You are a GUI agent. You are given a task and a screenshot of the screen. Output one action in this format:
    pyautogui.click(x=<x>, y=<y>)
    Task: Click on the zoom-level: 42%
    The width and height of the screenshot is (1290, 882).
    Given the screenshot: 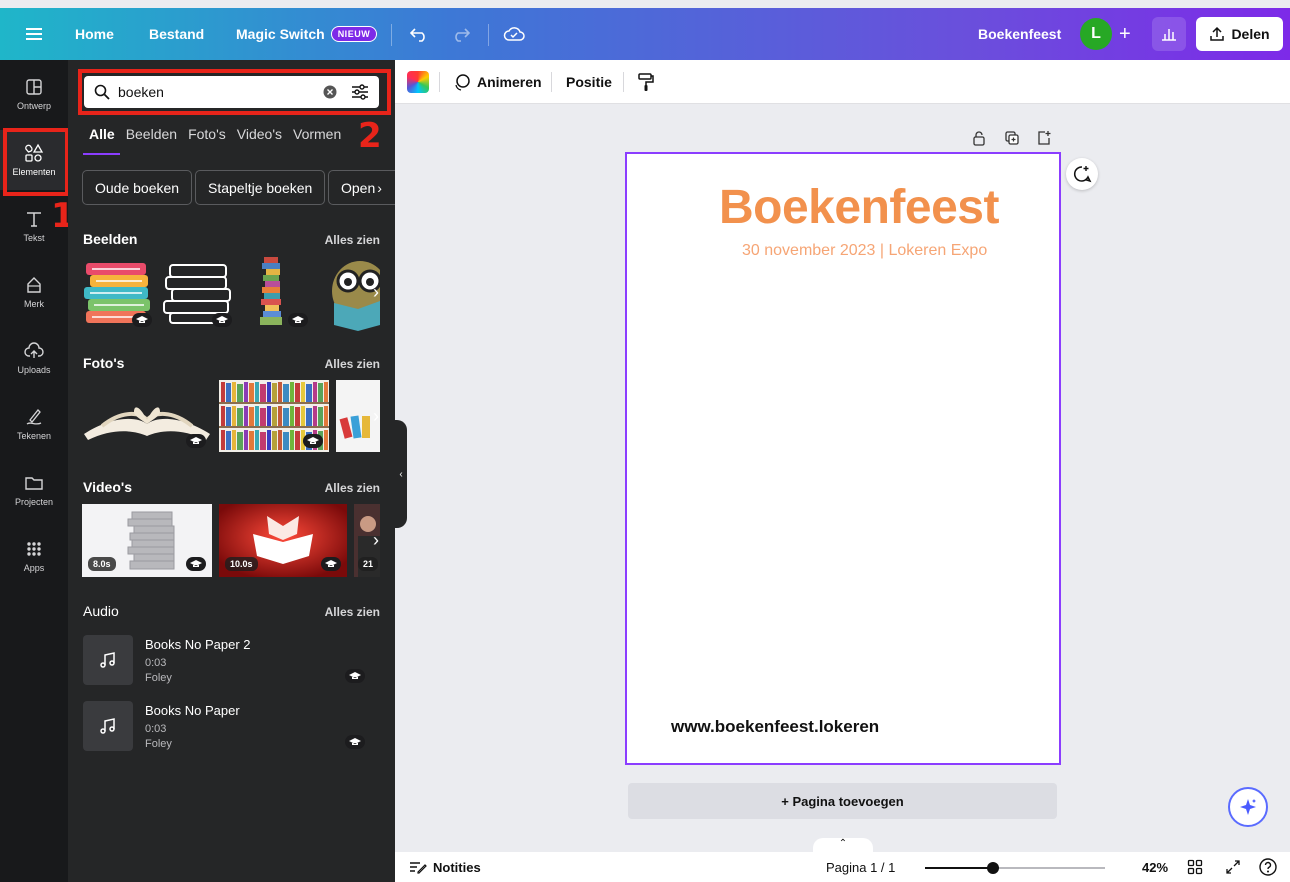 What is the action you would take?
    pyautogui.click(x=1155, y=867)
    